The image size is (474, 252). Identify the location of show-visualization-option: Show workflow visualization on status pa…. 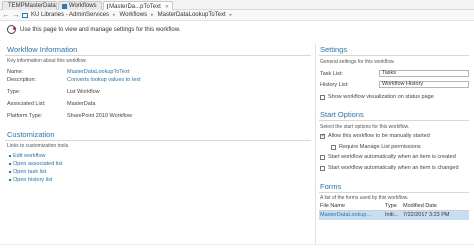
(377, 97).